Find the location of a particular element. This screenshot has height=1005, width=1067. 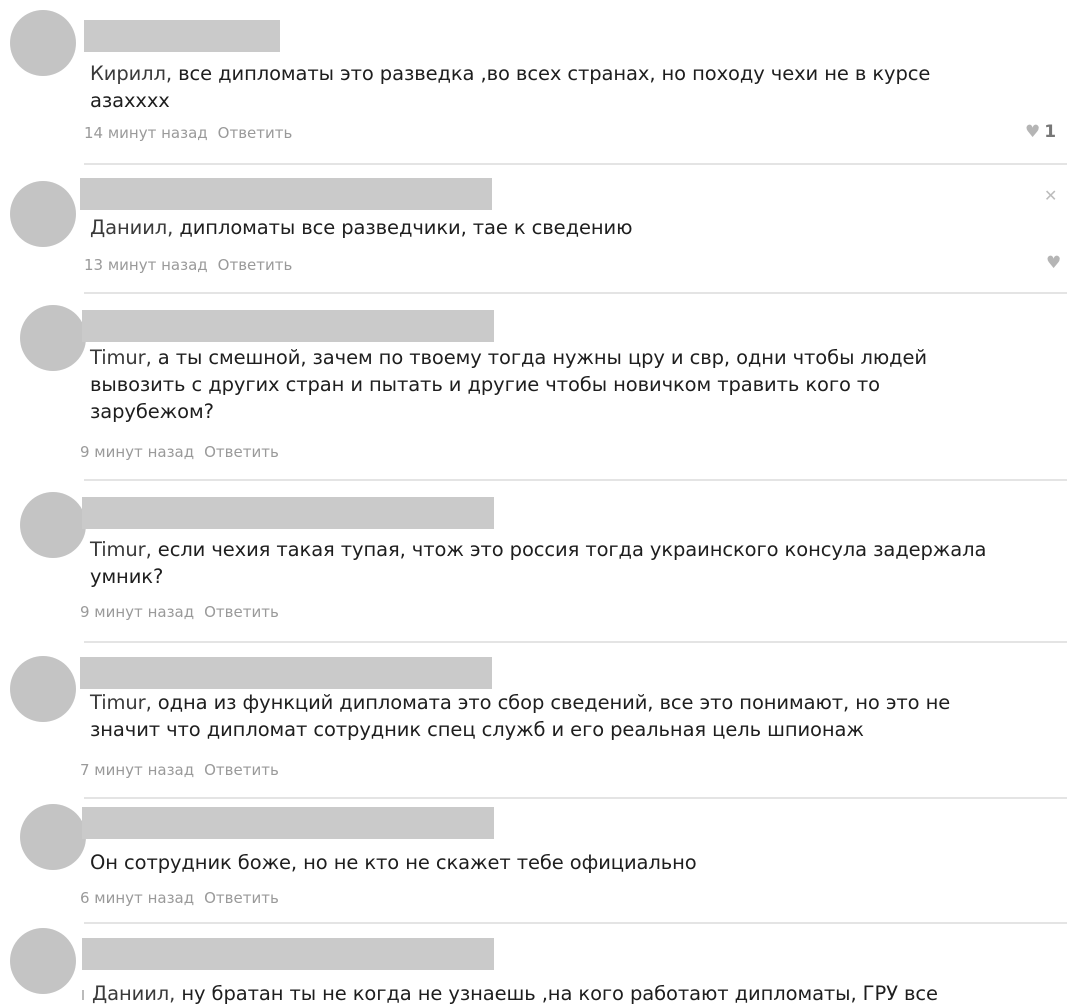

close-icon: ✕ is located at coordinates (1050, 195).